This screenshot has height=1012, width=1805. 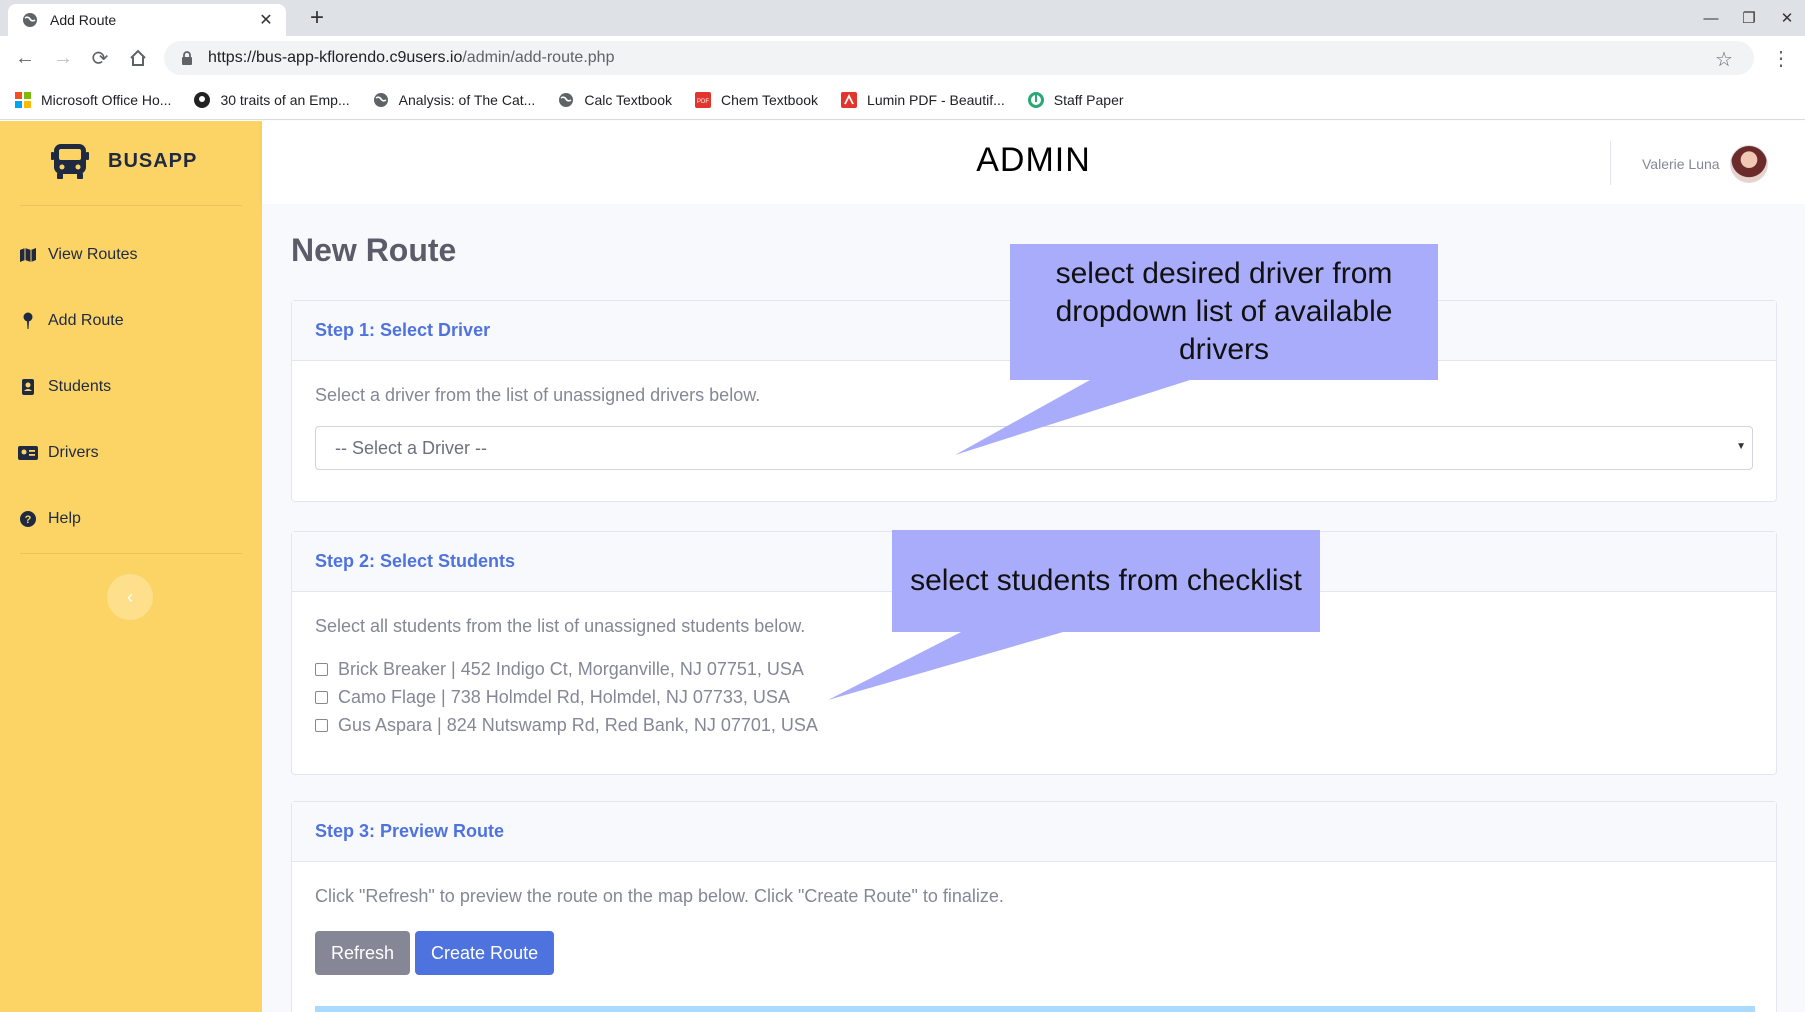 I want to click on user-menu: Valerie Luna, so click(x=1705, y=164).